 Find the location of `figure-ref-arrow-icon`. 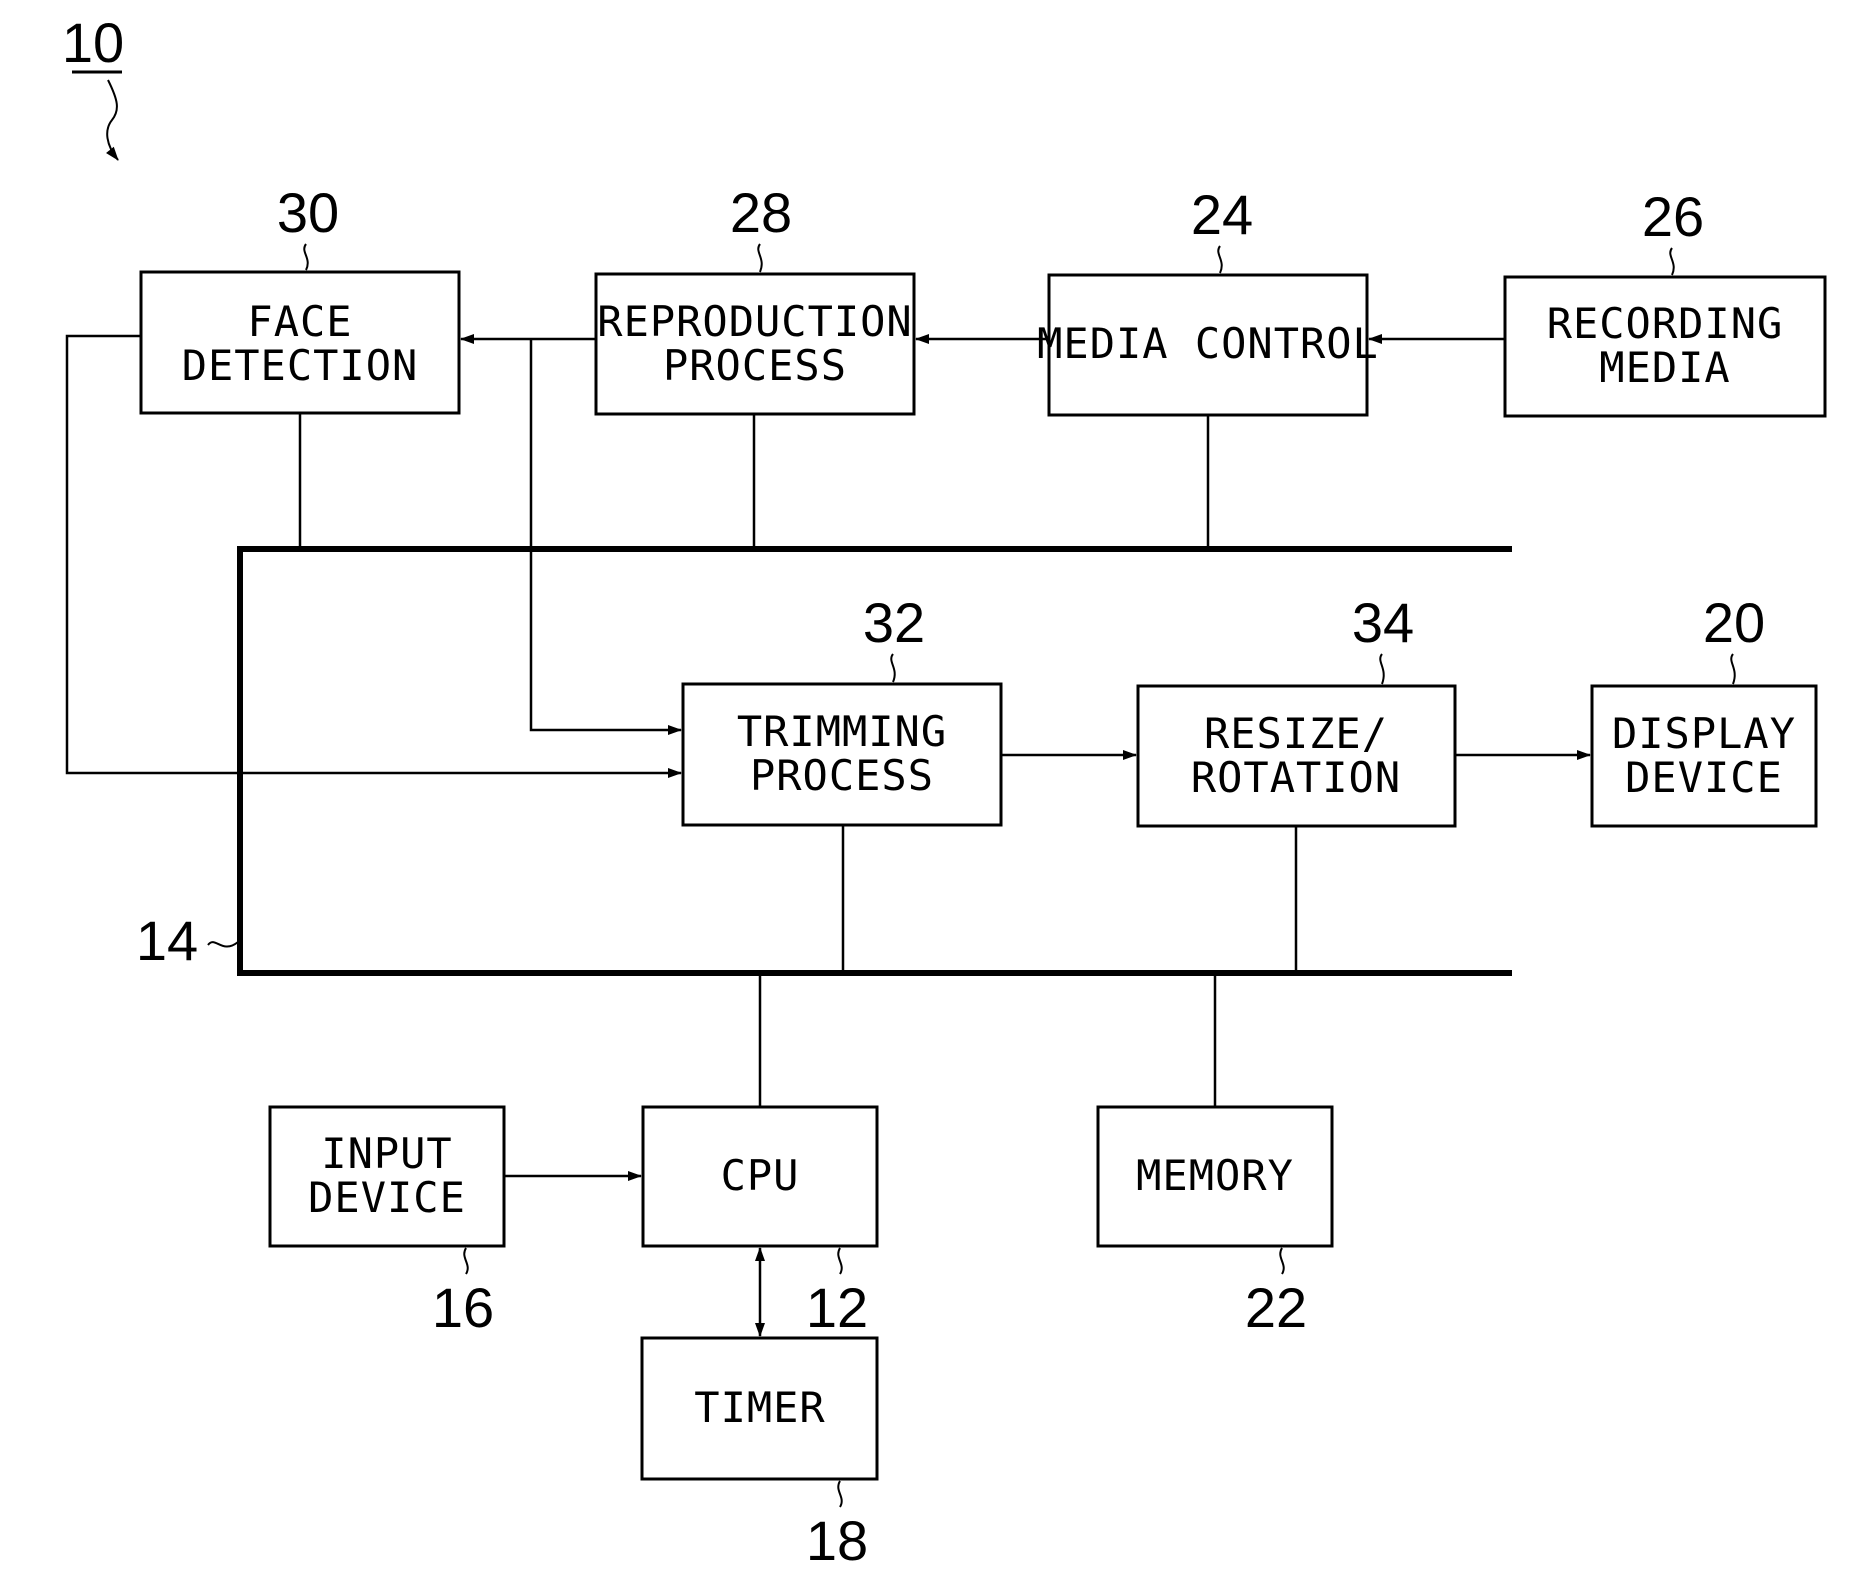

figure-ref-arrow-icon is located at coordinates (112, 120).